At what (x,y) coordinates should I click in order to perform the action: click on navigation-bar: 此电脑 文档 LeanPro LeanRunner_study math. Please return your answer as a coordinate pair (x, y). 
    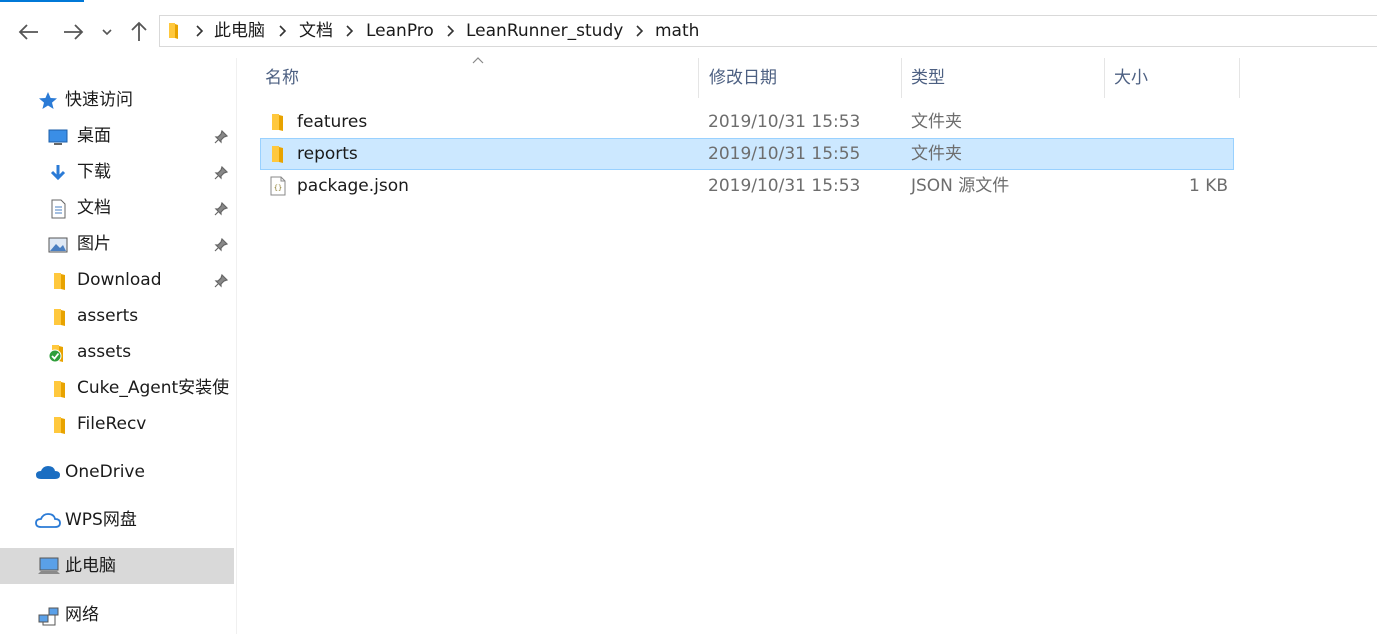
    Looking at the image, I should click on (688, 31).